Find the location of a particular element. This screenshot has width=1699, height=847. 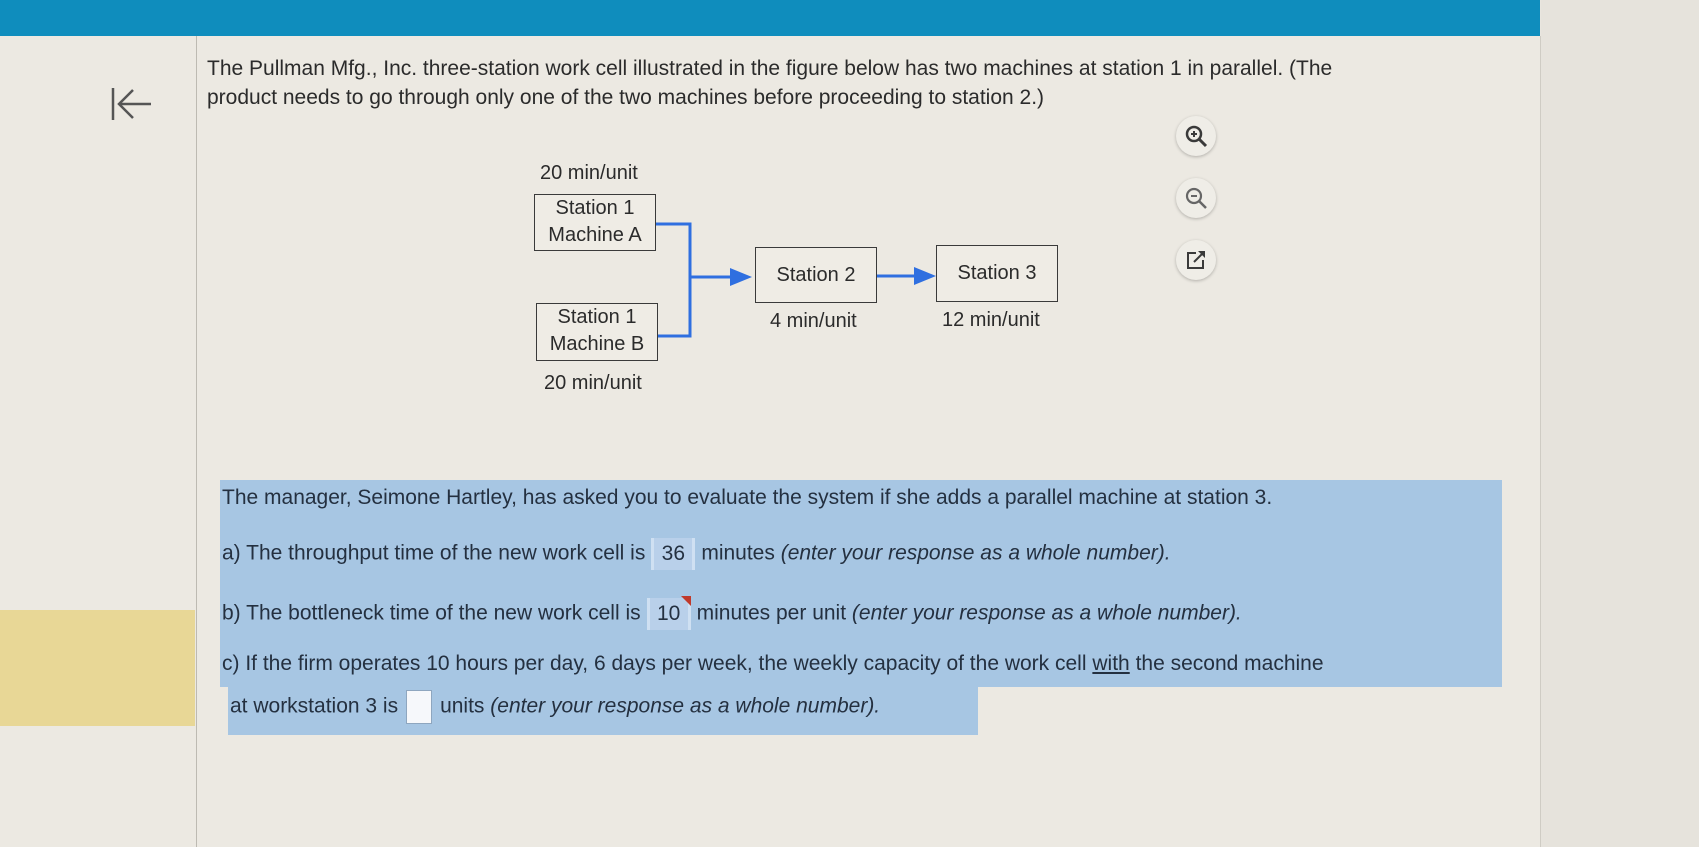

zoom-in-icon is located at coordinates (1196, 136).